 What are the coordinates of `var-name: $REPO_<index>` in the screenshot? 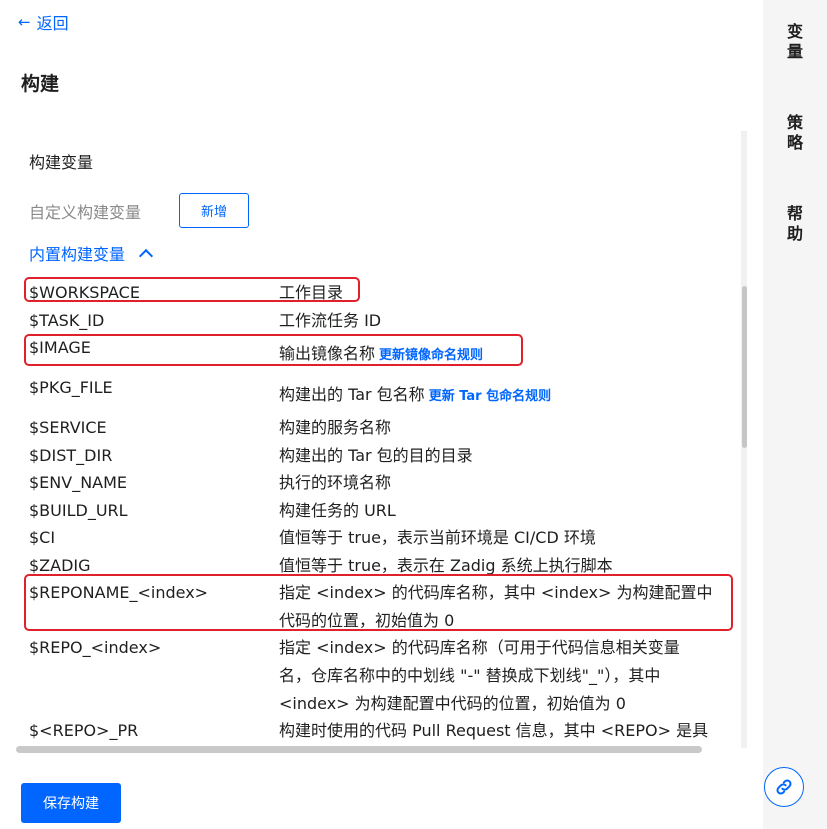 It's located at (95, 647).